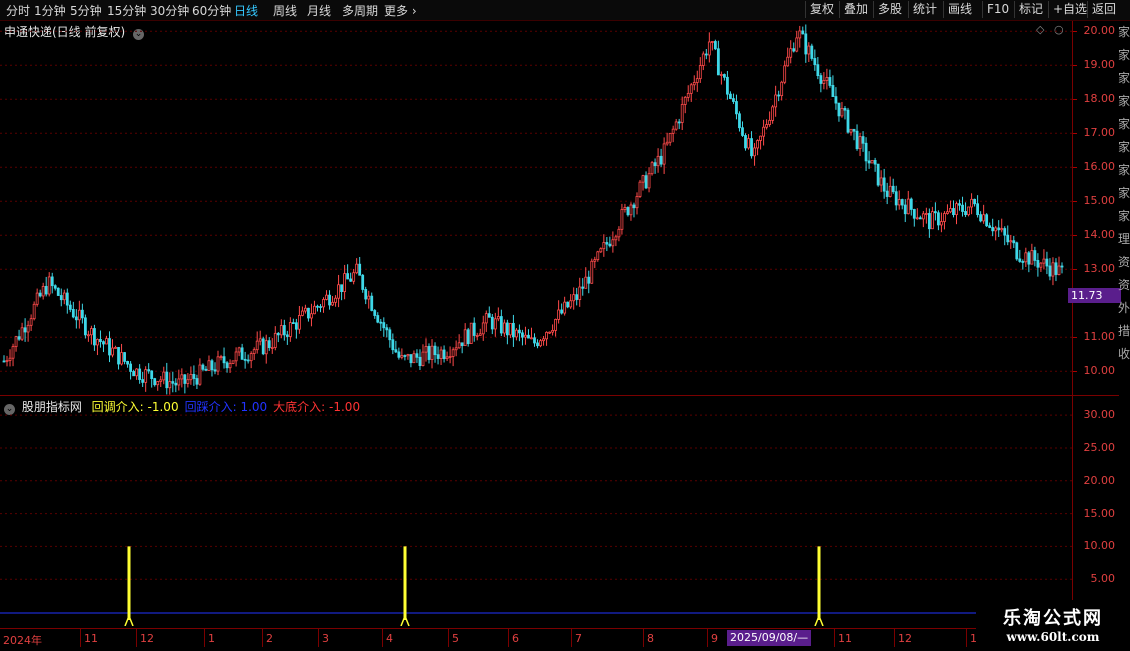  What do you see at coordinates (1028, 9) in the screenshot?
I see `toolbar-button-6: 标记` at bounding box center [1028, 9].